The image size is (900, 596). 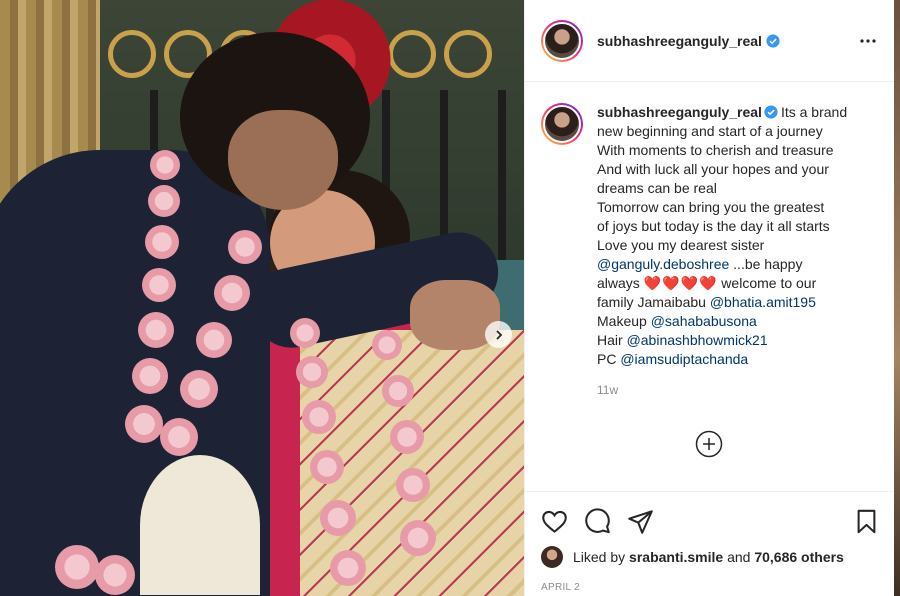 I want to click on send-icon, so click(x=640, y=521).